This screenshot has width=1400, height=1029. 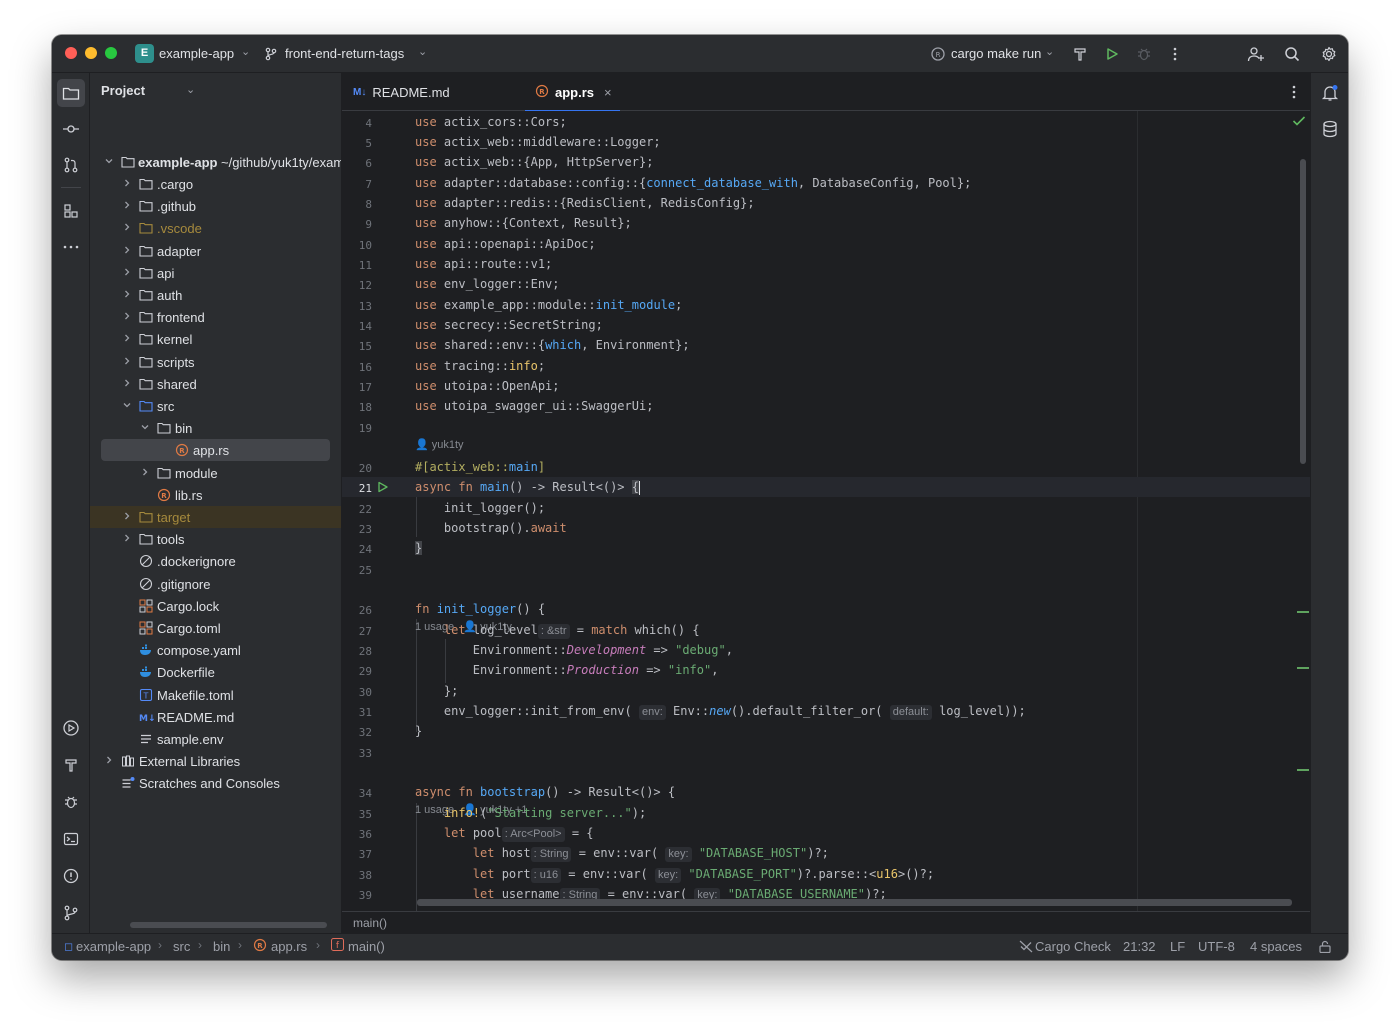 I want to click on structure-icon, so click(x=71, y=211).